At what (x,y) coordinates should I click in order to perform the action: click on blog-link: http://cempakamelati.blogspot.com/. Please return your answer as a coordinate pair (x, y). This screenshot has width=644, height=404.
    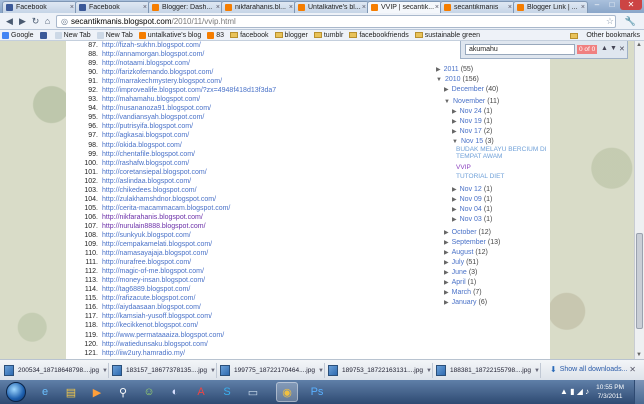
    Looking at the image, I should click on (157, 244).